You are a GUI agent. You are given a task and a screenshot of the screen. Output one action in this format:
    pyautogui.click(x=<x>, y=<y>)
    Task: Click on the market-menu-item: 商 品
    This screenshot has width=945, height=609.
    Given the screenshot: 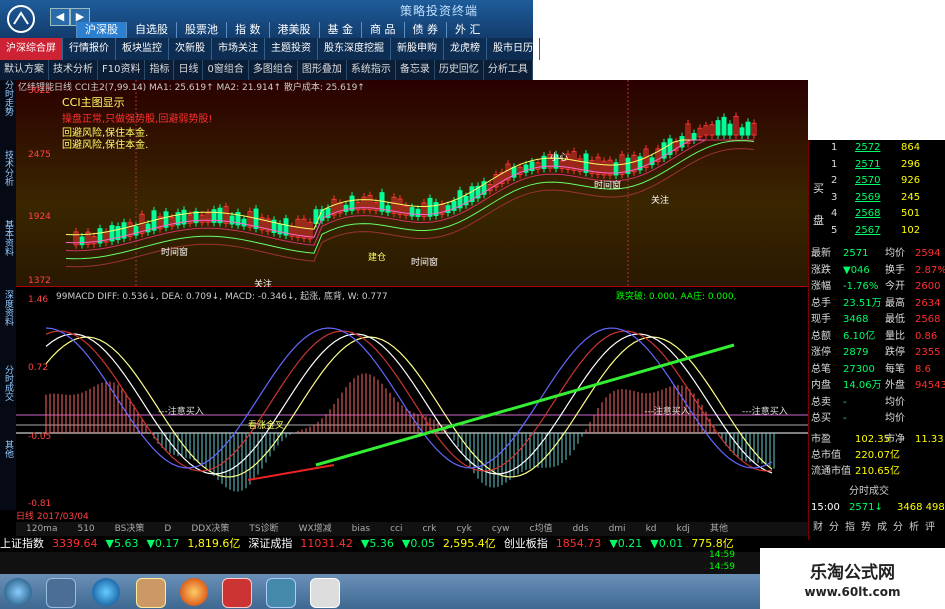 What is the action you would take?
    pyautogui.click(x=382, y=30)
    